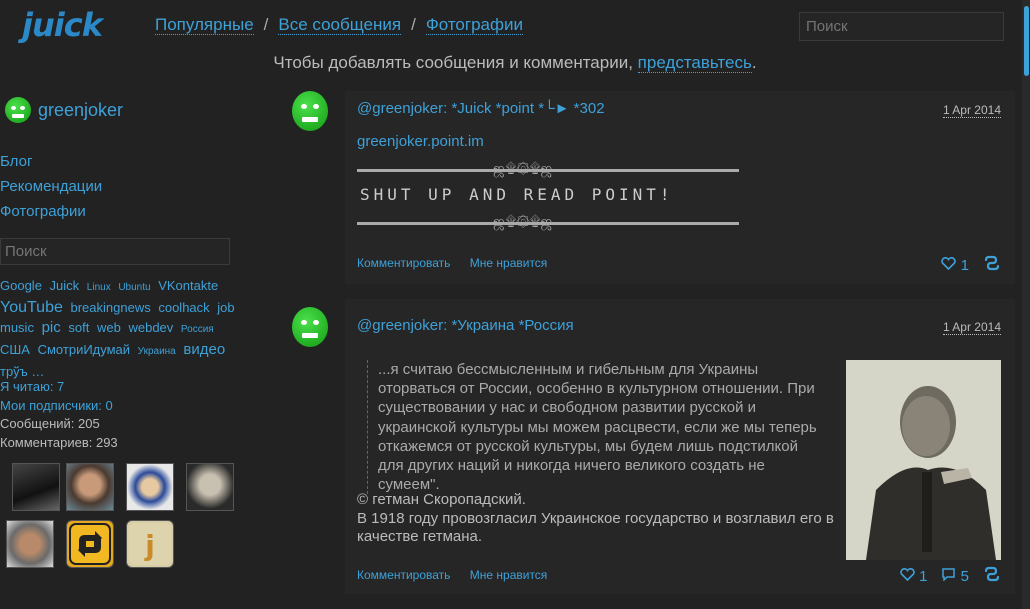 The width and height of the screenshot is (1030, 609). I want to click on post-counters: 1, so click(971, 265).